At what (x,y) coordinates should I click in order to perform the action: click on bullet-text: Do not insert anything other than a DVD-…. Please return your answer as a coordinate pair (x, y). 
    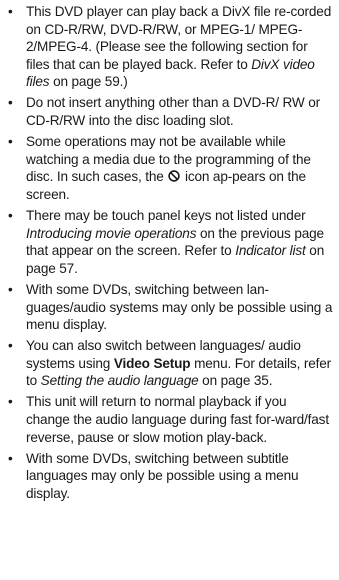
    Looking at the image, I should click on (173, 112).